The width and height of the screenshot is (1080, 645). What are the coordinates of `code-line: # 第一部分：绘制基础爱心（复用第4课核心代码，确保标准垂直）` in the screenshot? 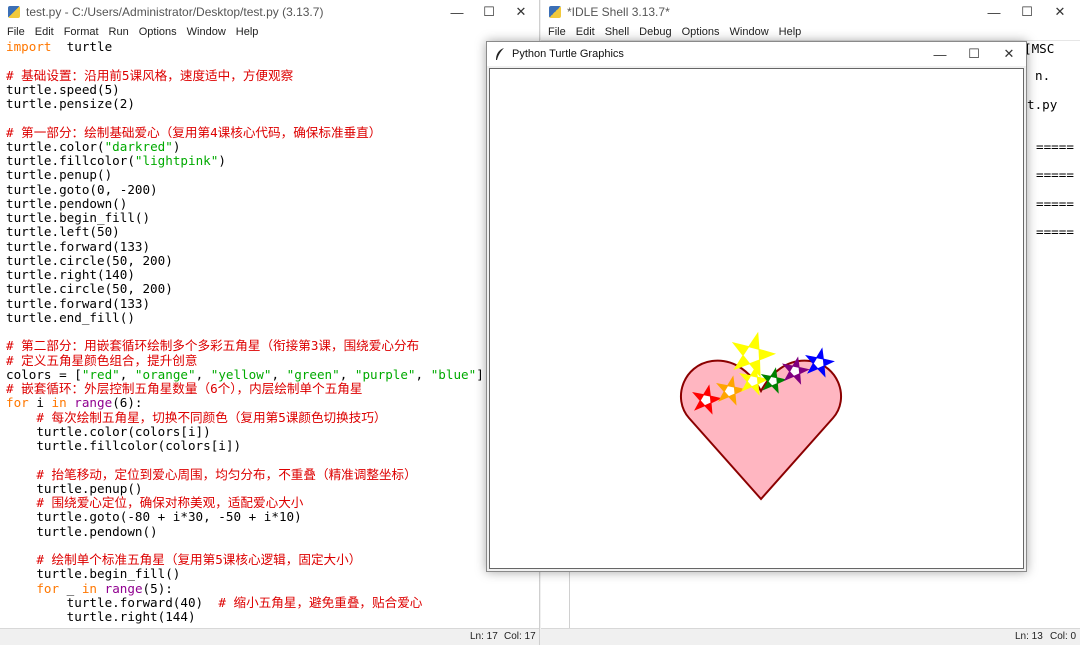 It's located at (245, 132).